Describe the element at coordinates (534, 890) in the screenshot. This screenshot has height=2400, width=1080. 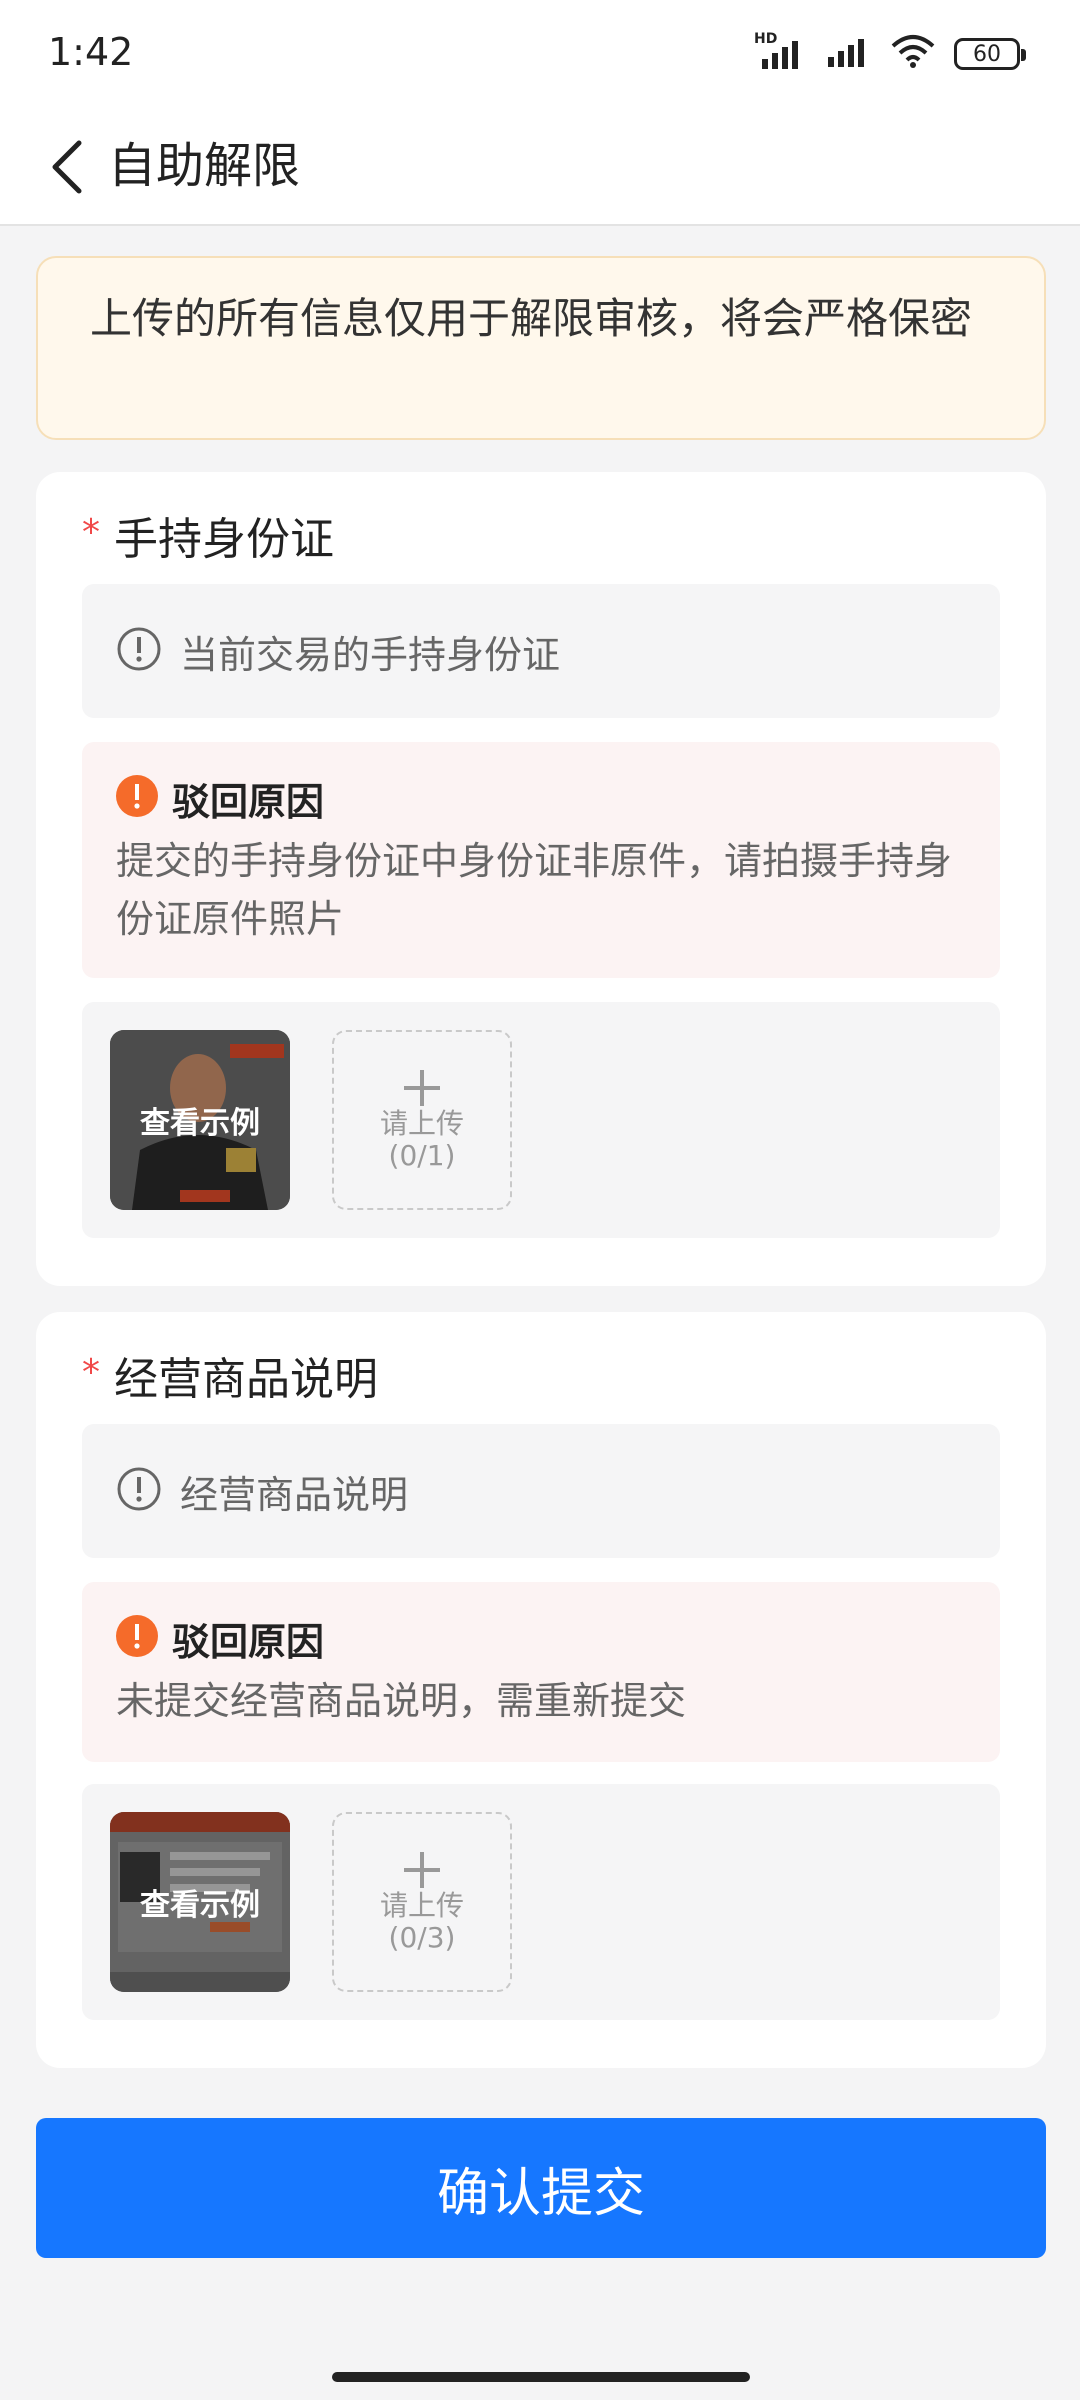
I see `reject-text: 提交的手持身份证中身份证非原件，请拍摄手持身份证原件照片` at that location.